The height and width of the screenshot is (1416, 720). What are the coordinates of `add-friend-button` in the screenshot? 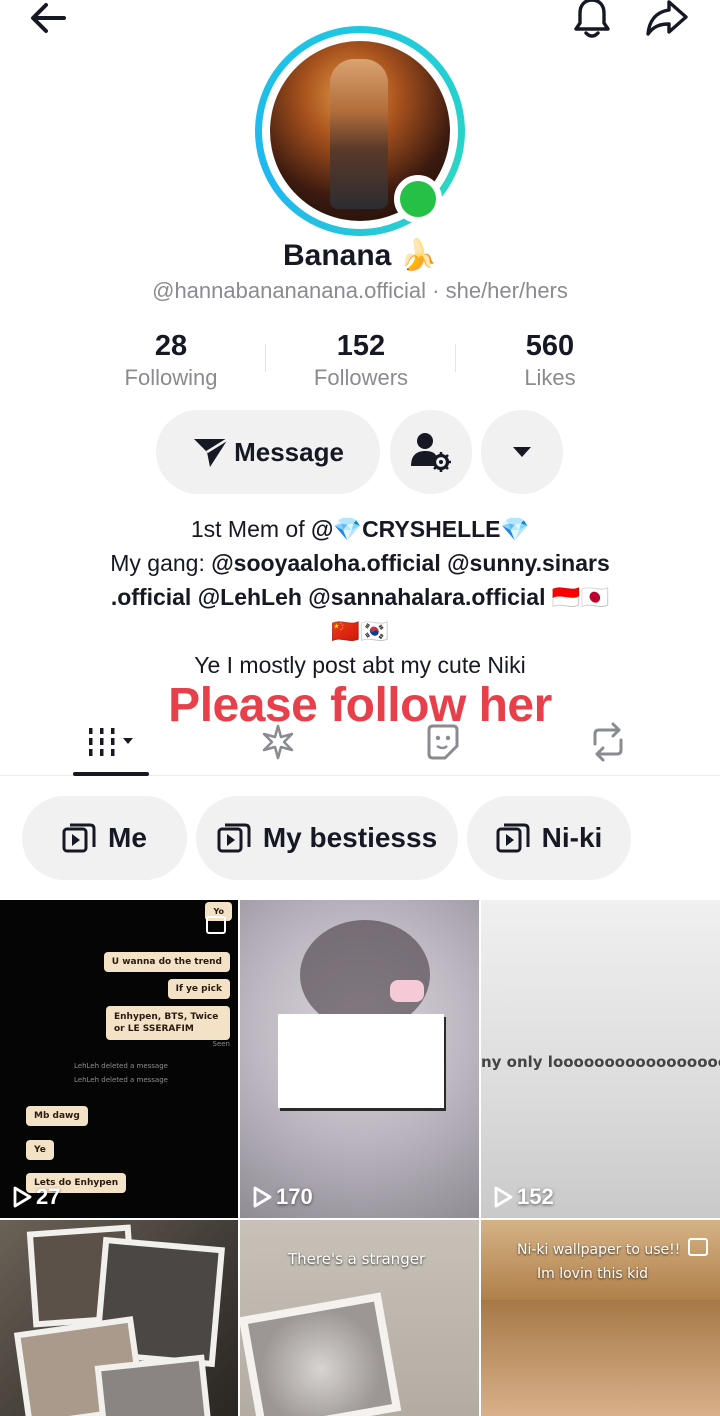 It's located at (431, 452).